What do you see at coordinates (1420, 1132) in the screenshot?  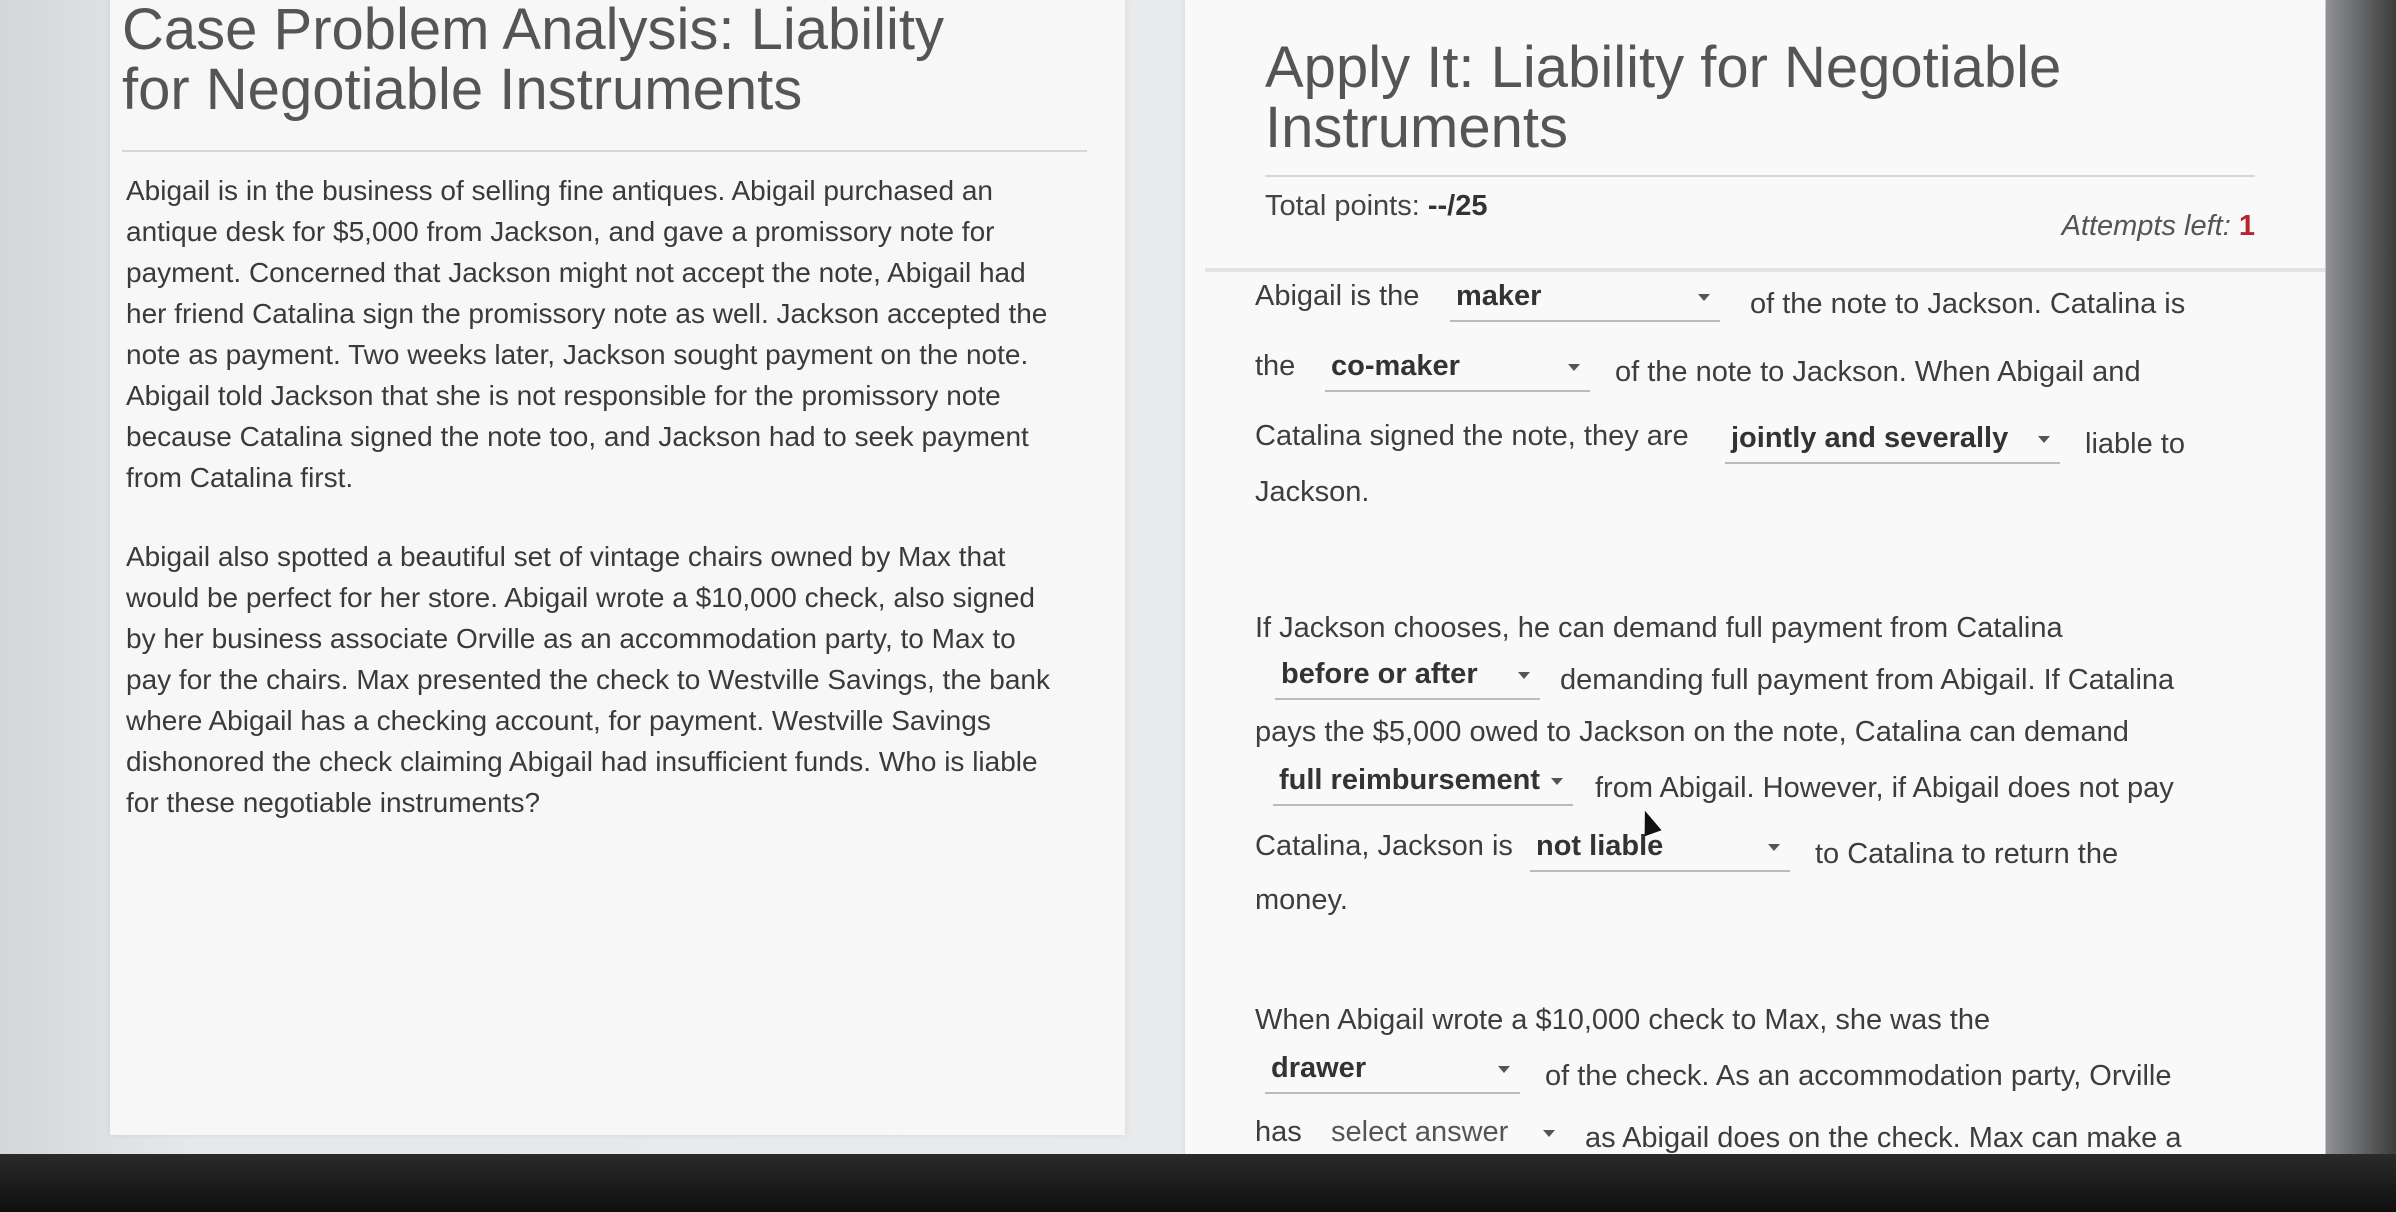 I see `orville-liability-dropdown-value: select answer` at bounding box center [1420, 1132].